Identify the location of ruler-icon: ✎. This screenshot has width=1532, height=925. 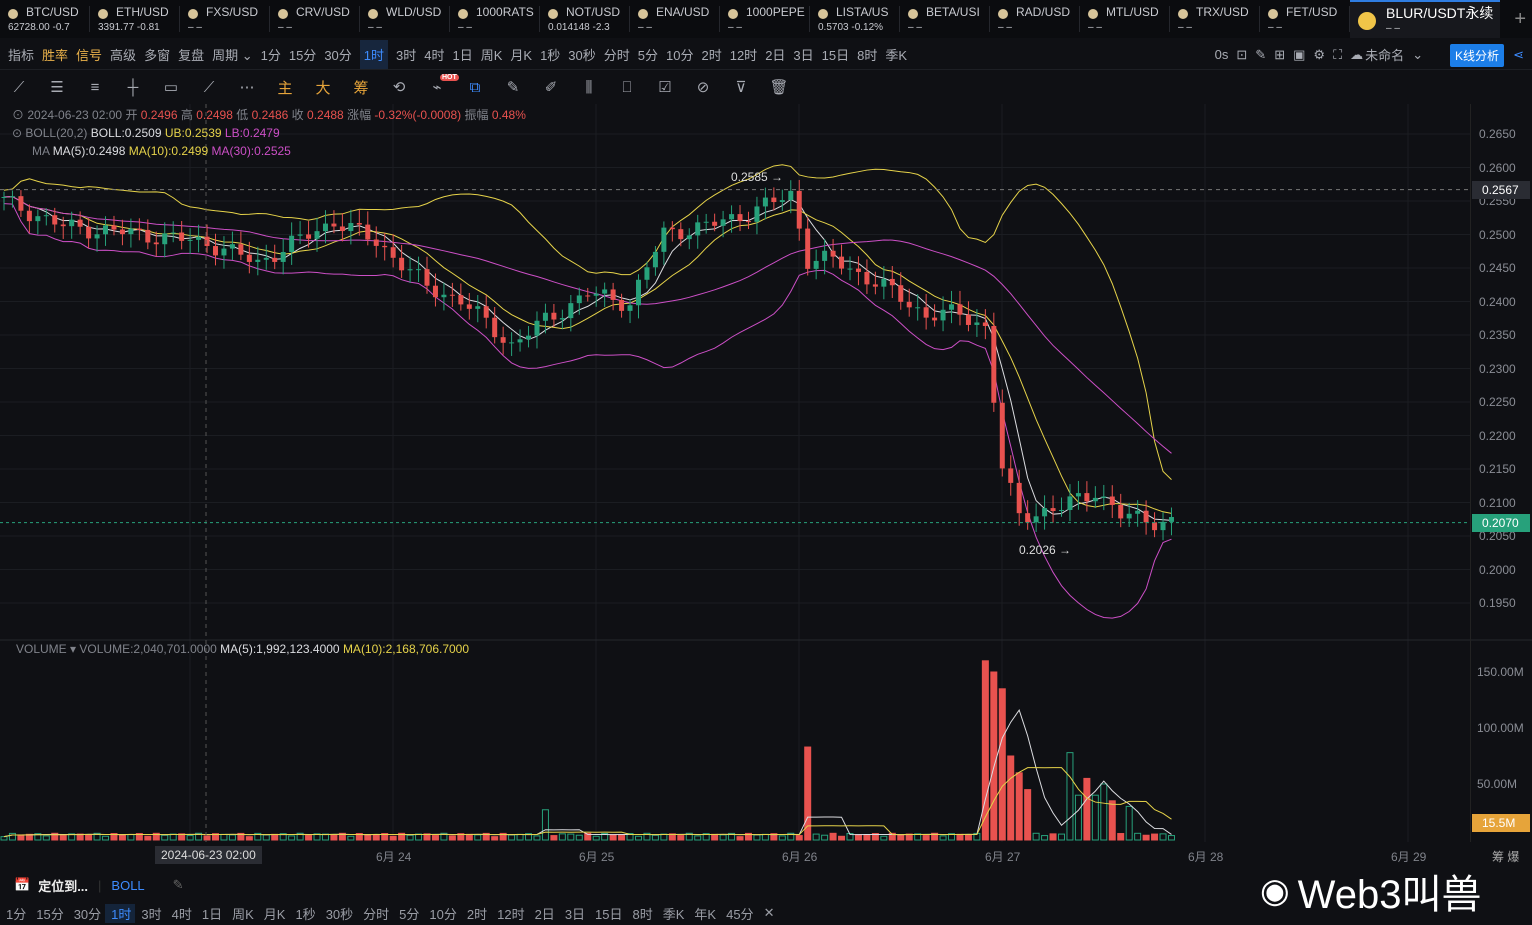
(513, 87).